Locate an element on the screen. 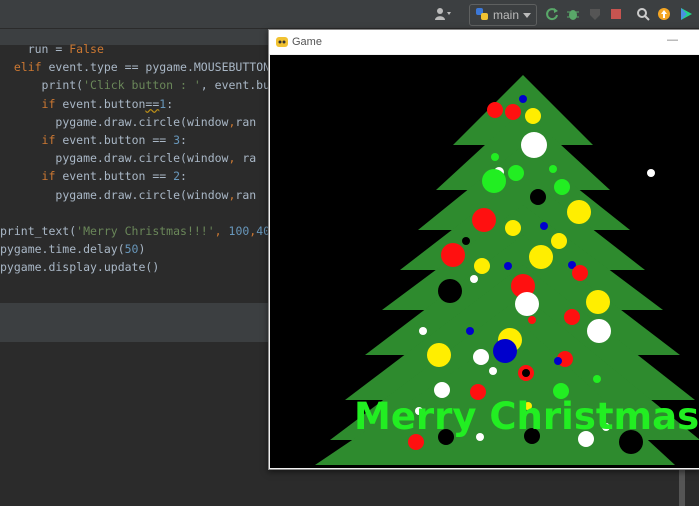 The width and height of the screenshot is (699, 506). run-config-label: main is located at coordinates (505, 15).